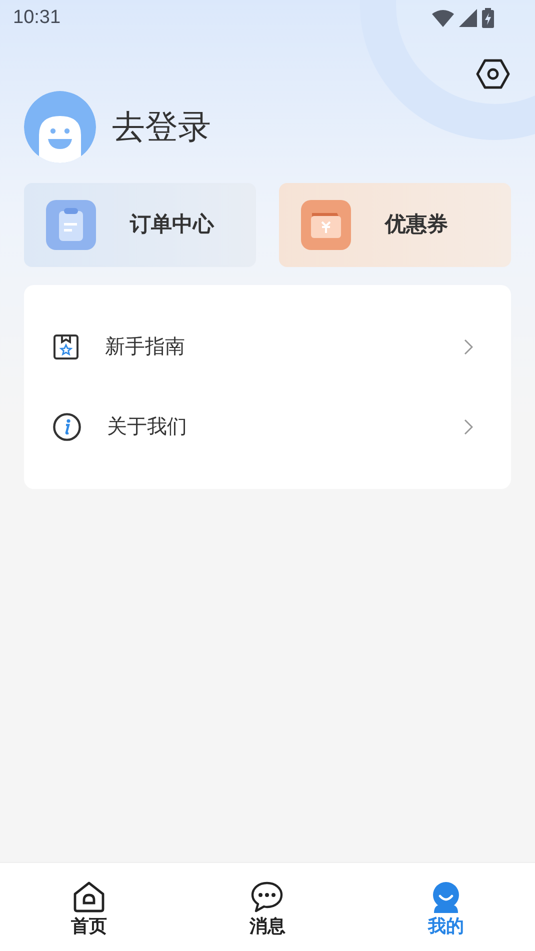  Describe the element at coordinates (493, 74) in the screenshot. I see `settings-icon` at that location.